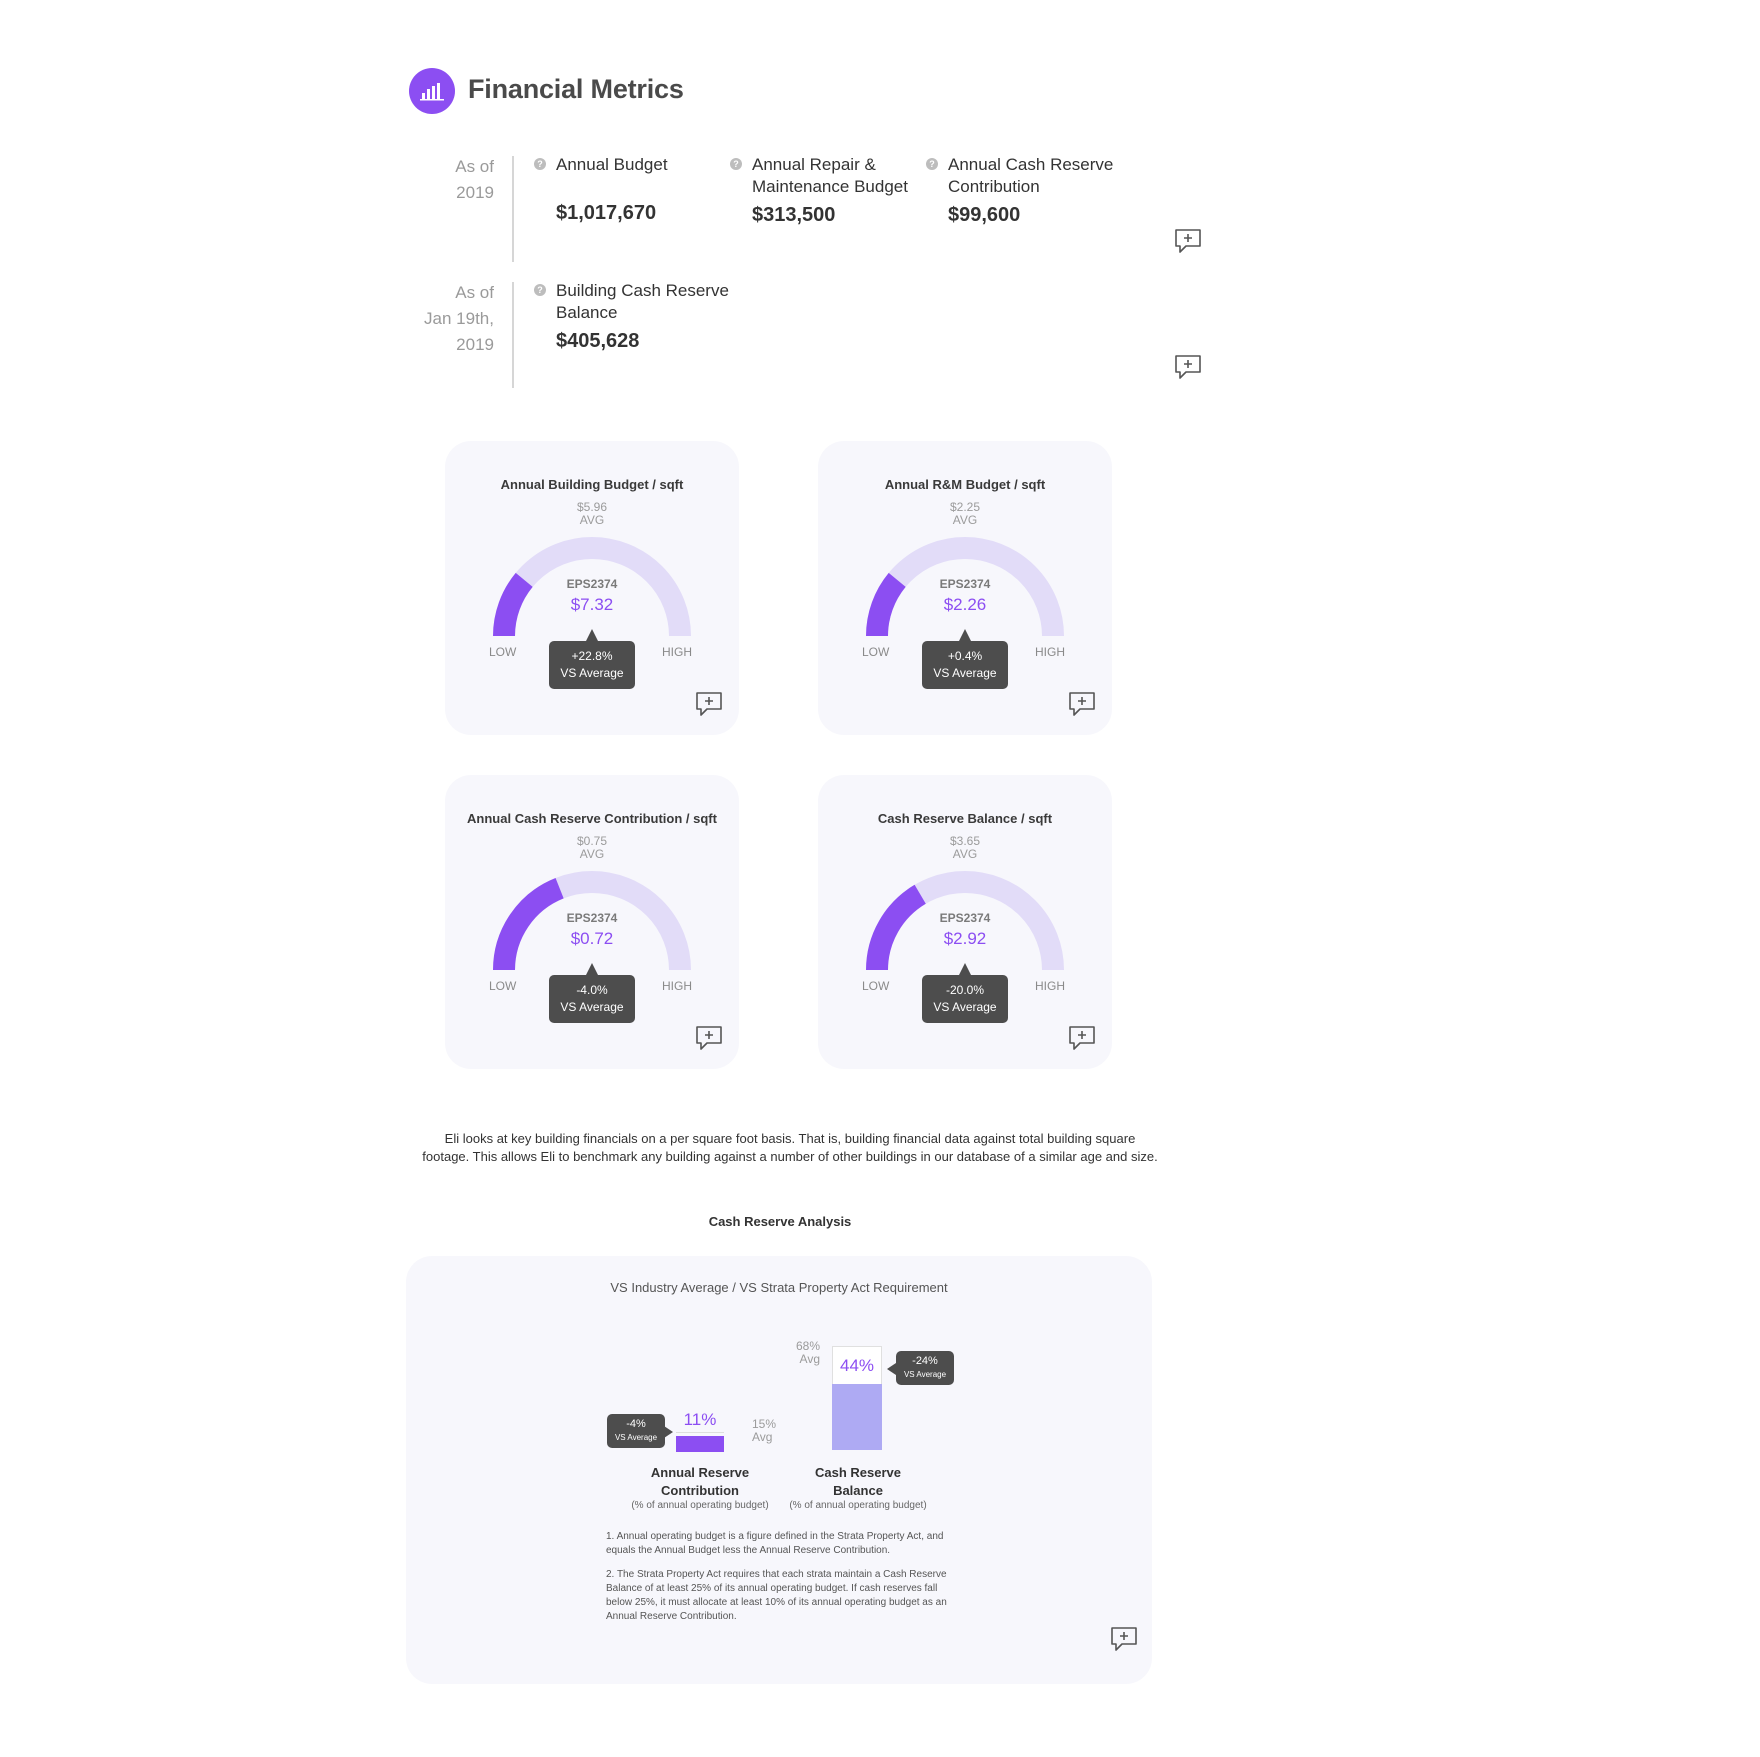 The height and width of the screenshot is (1757, 1760). Describe the element at coordinates (700, 1444) in the screenshot. I see `reserve-contribution-bar` at that location.